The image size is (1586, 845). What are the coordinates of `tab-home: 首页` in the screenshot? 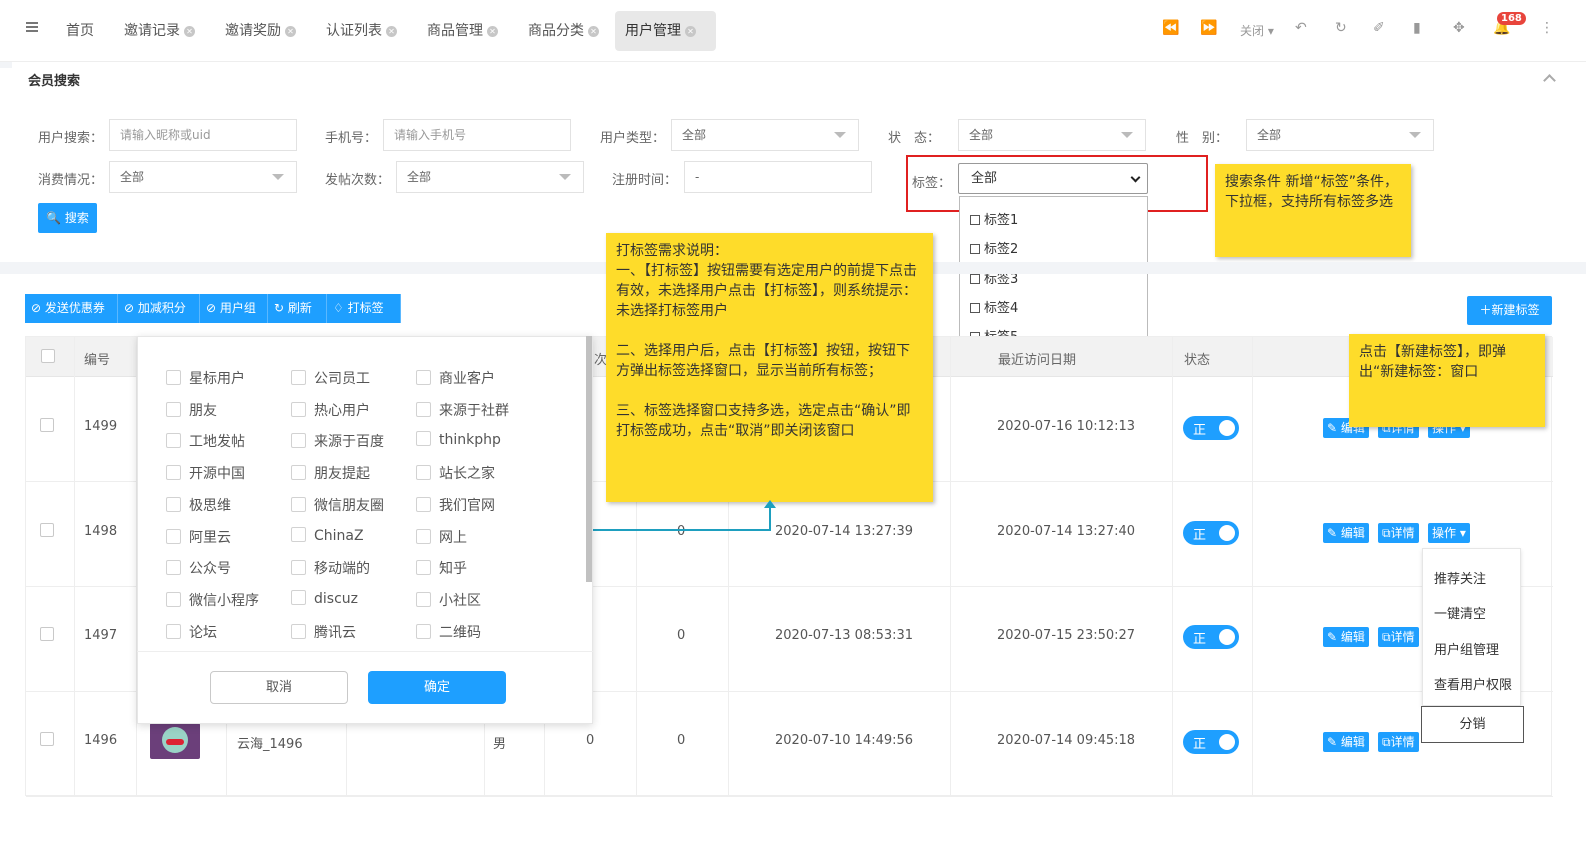 It's located at (80, 31).